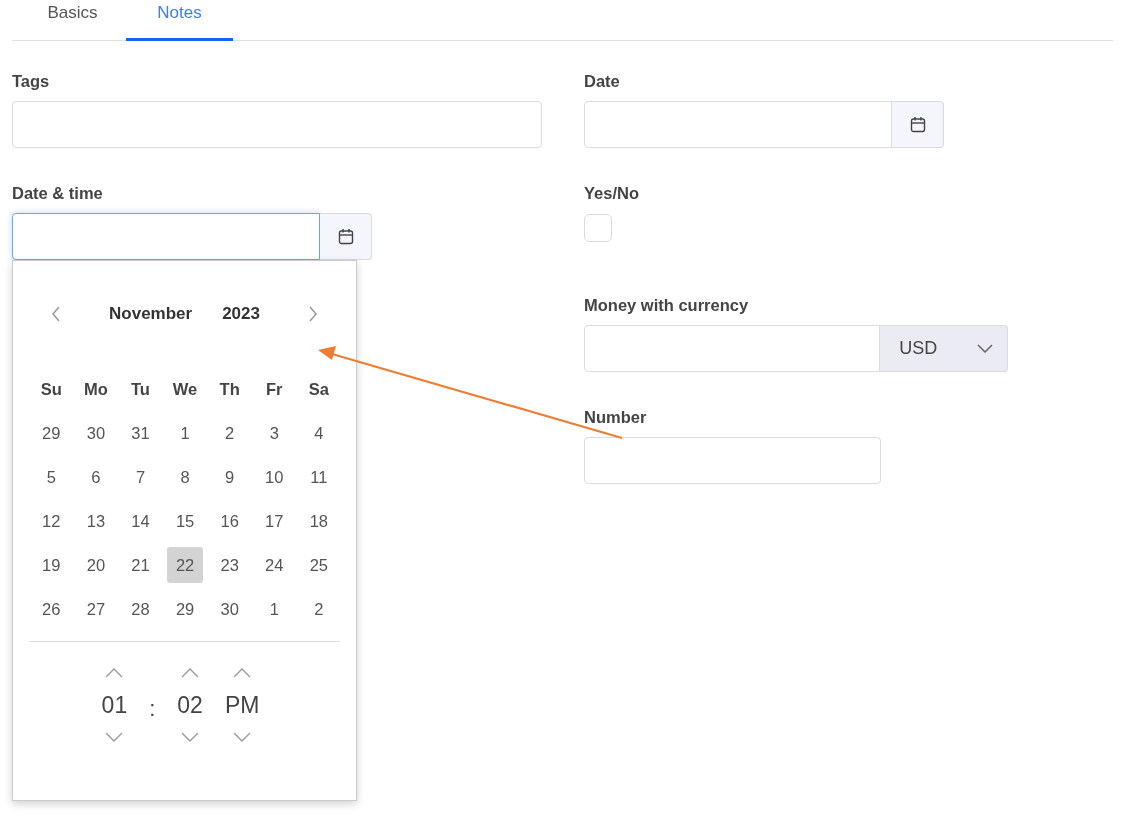 This screenshot has width=1124, height=834. Describe the element at coordinates (140, 477) in the screenshot. I see `day-cell: 7` at that location.